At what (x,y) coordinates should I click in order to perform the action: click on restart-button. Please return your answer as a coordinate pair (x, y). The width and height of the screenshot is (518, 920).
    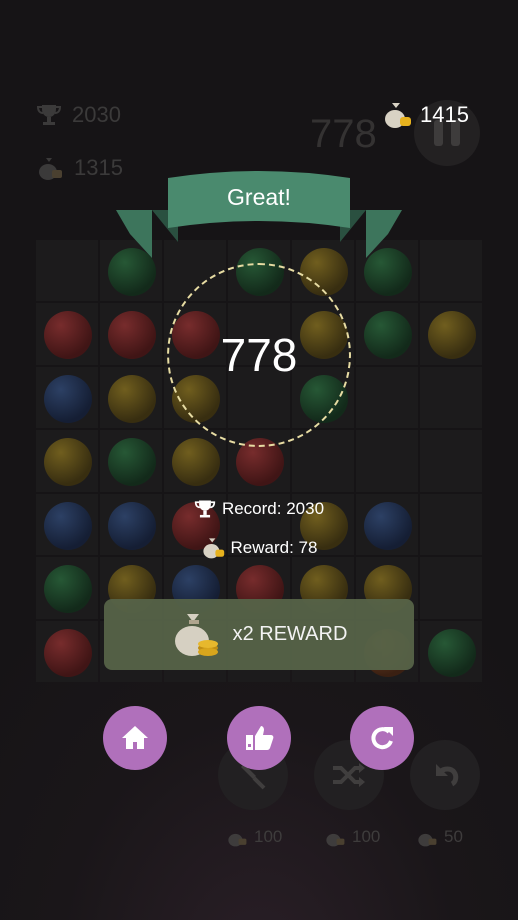
    Looking at the image, I should click on (382, 738).